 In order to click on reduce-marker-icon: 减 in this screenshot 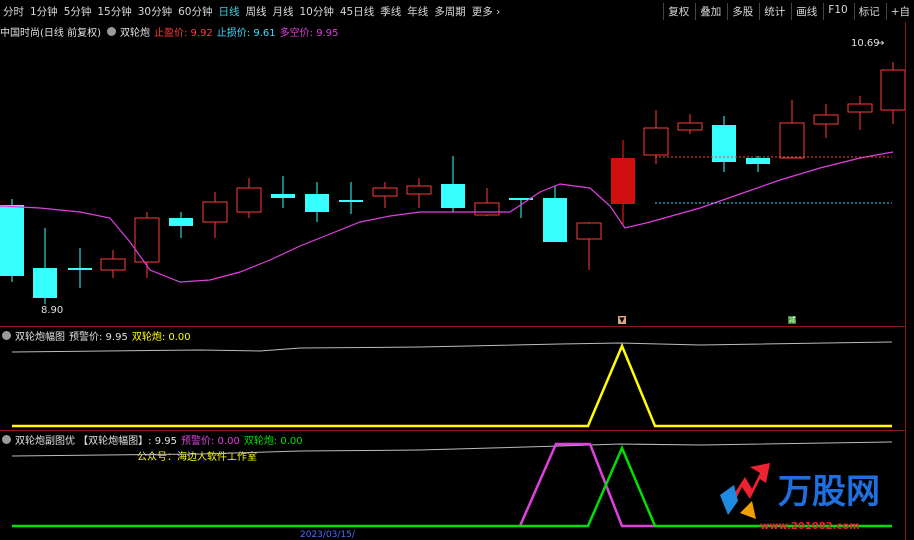, I will do `click(792, 320)`.